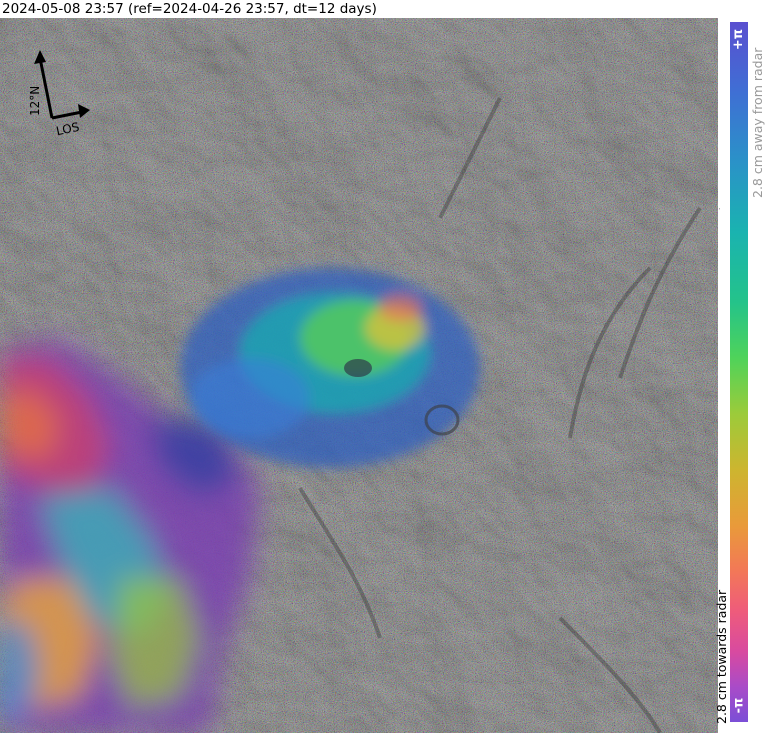 The width and height of the screenshot is (765, 733). Describe the element at coordinates (35, 100) in the screenshot. I see `north-label: 12°N` at that location.